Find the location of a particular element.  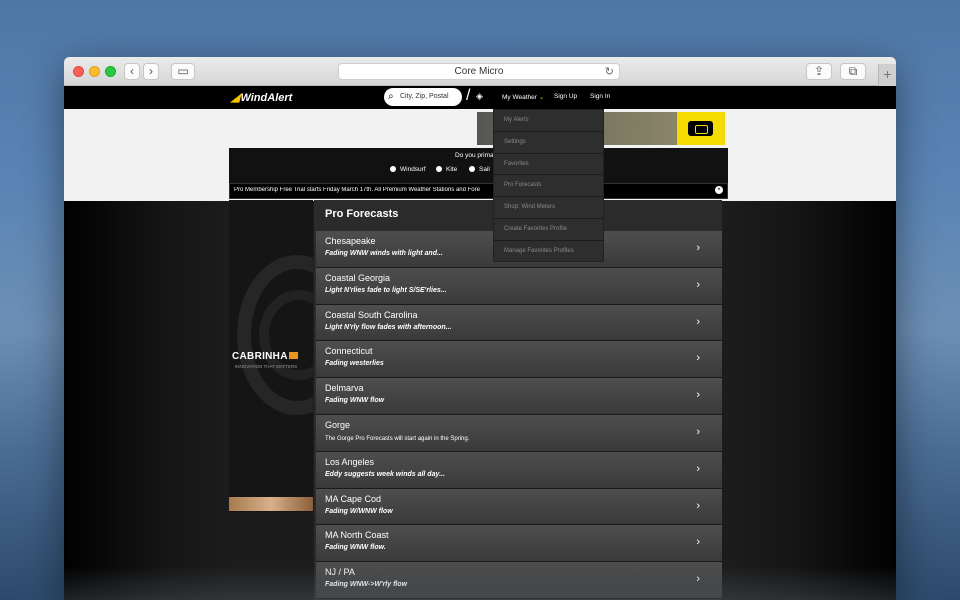

forecast-name: Delmarva is located at coordinates (344, 388).